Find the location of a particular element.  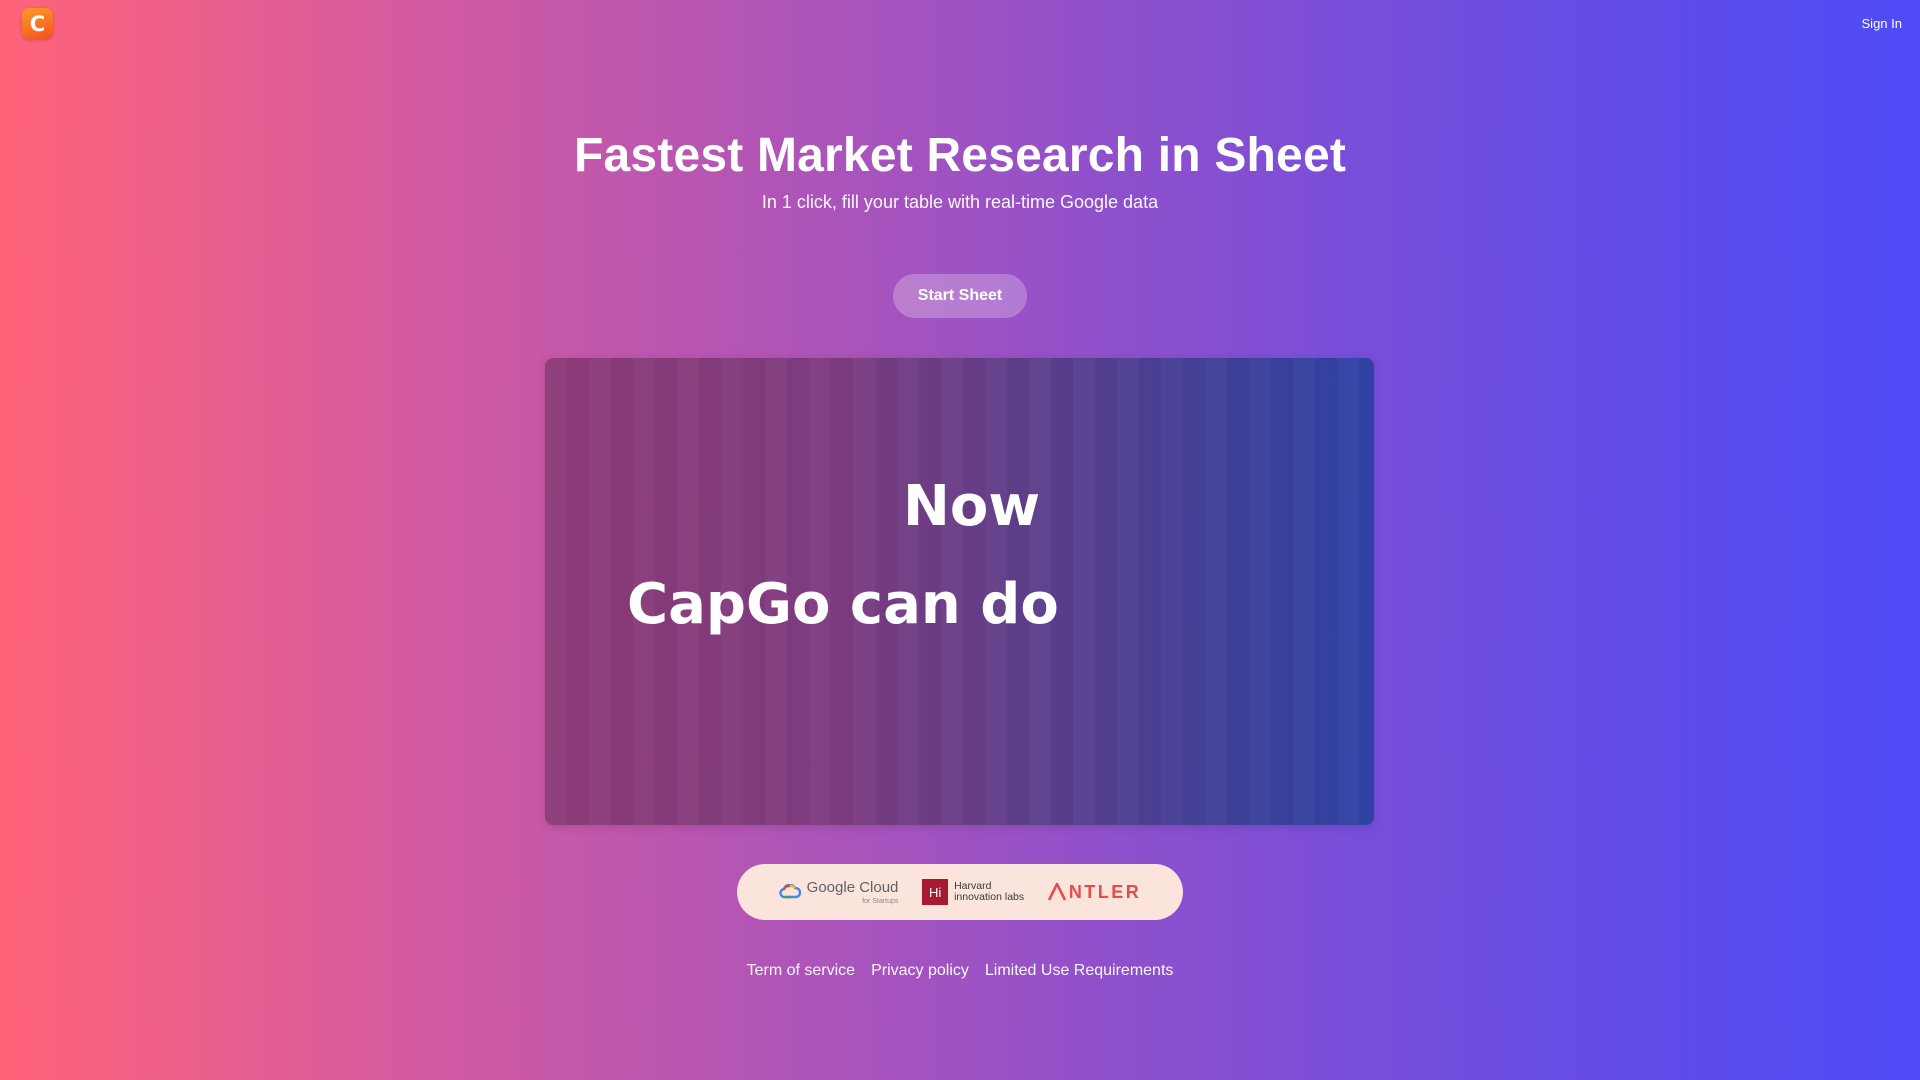

antler-logo: NTLER is located at coordinates (1094, 892).